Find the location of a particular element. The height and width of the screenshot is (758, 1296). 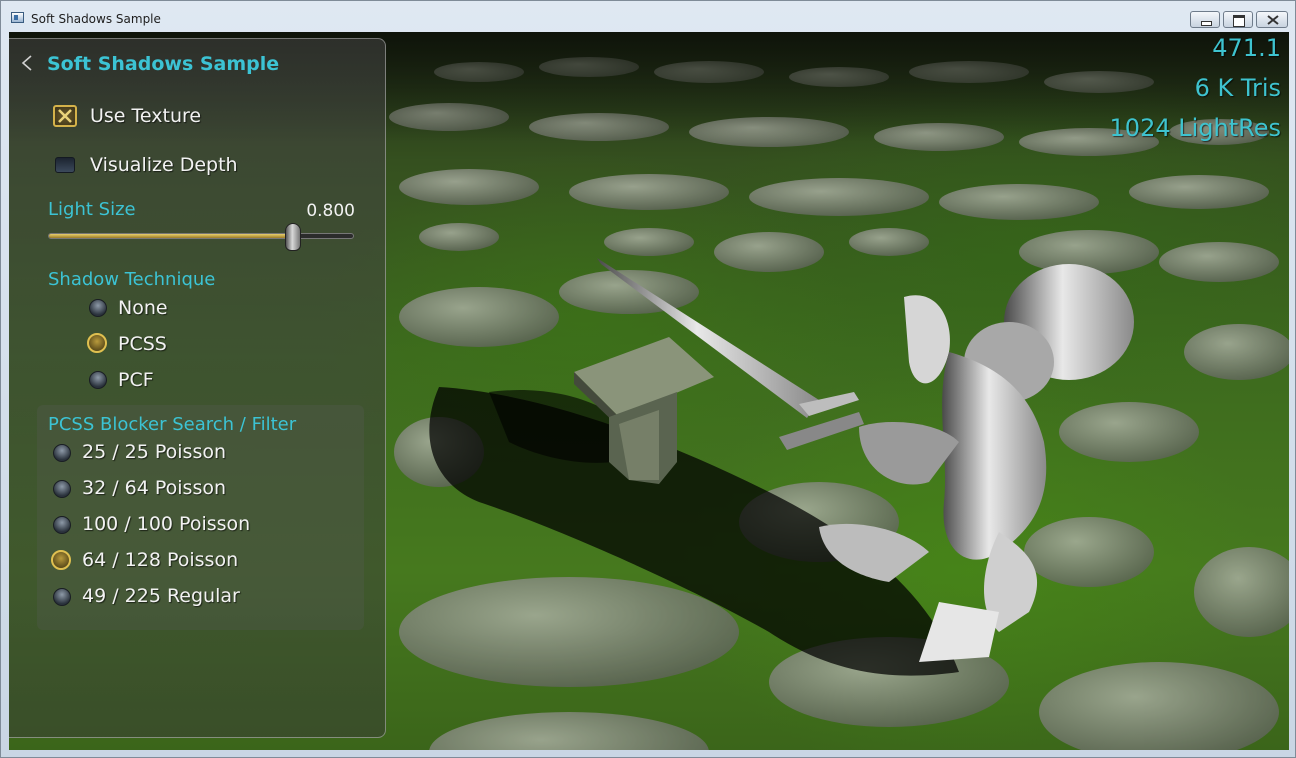

panel-title: Soft Shadows Sample is located at coordinates (163, 64).